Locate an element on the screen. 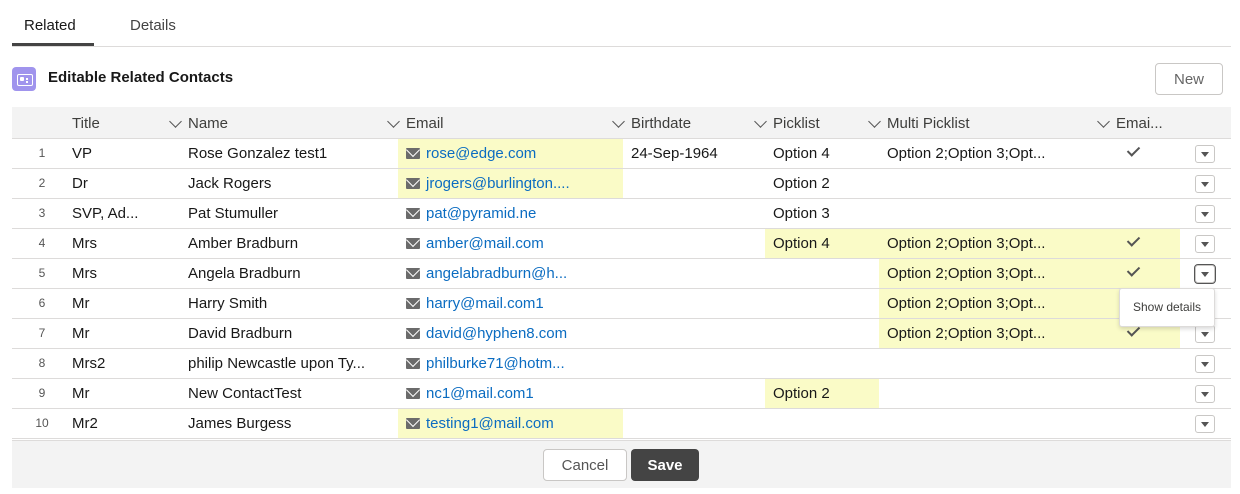  column-header-email: Email is located at coordinates (518, 123).